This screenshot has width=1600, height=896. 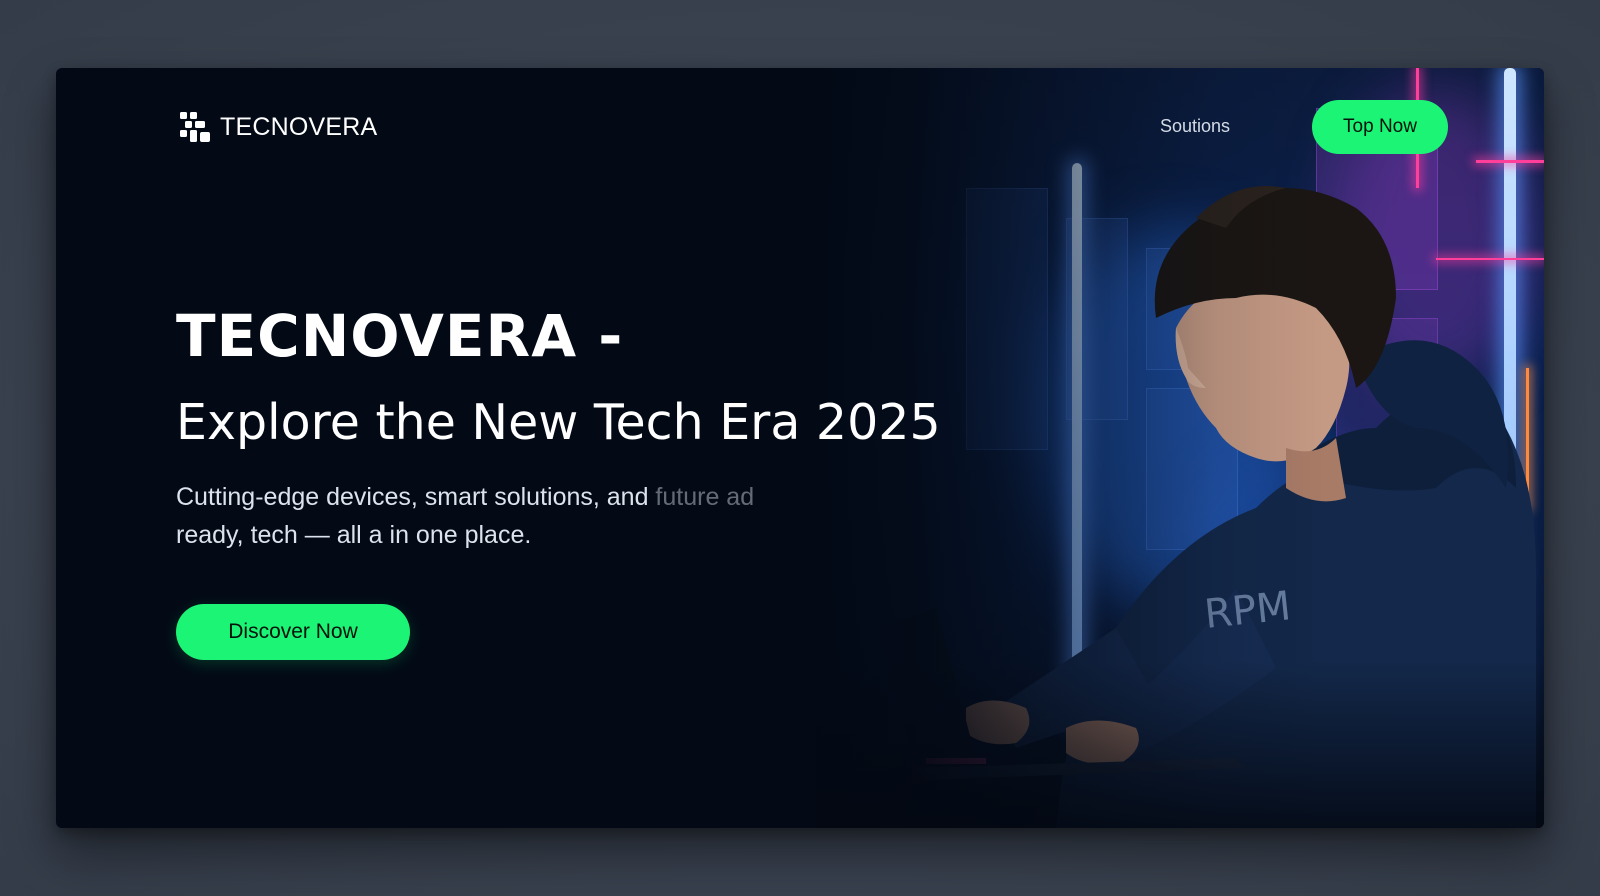 What do you see at coordinates (196, 127) in the screenshot?
I see `tecnovera-logo-icon` at bounding box center [196, 127].